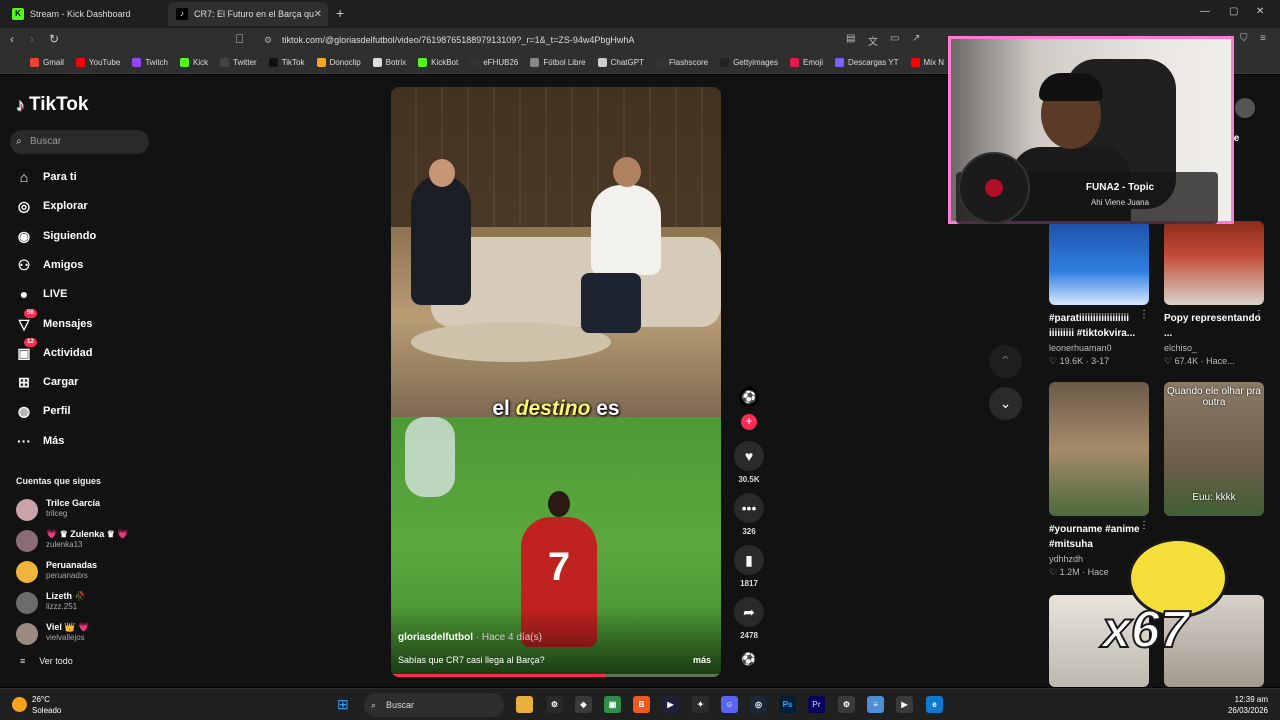 The height and width of the screenshot is (720, 1280). I want to click on app-icon: ▣, so click(612, 704).